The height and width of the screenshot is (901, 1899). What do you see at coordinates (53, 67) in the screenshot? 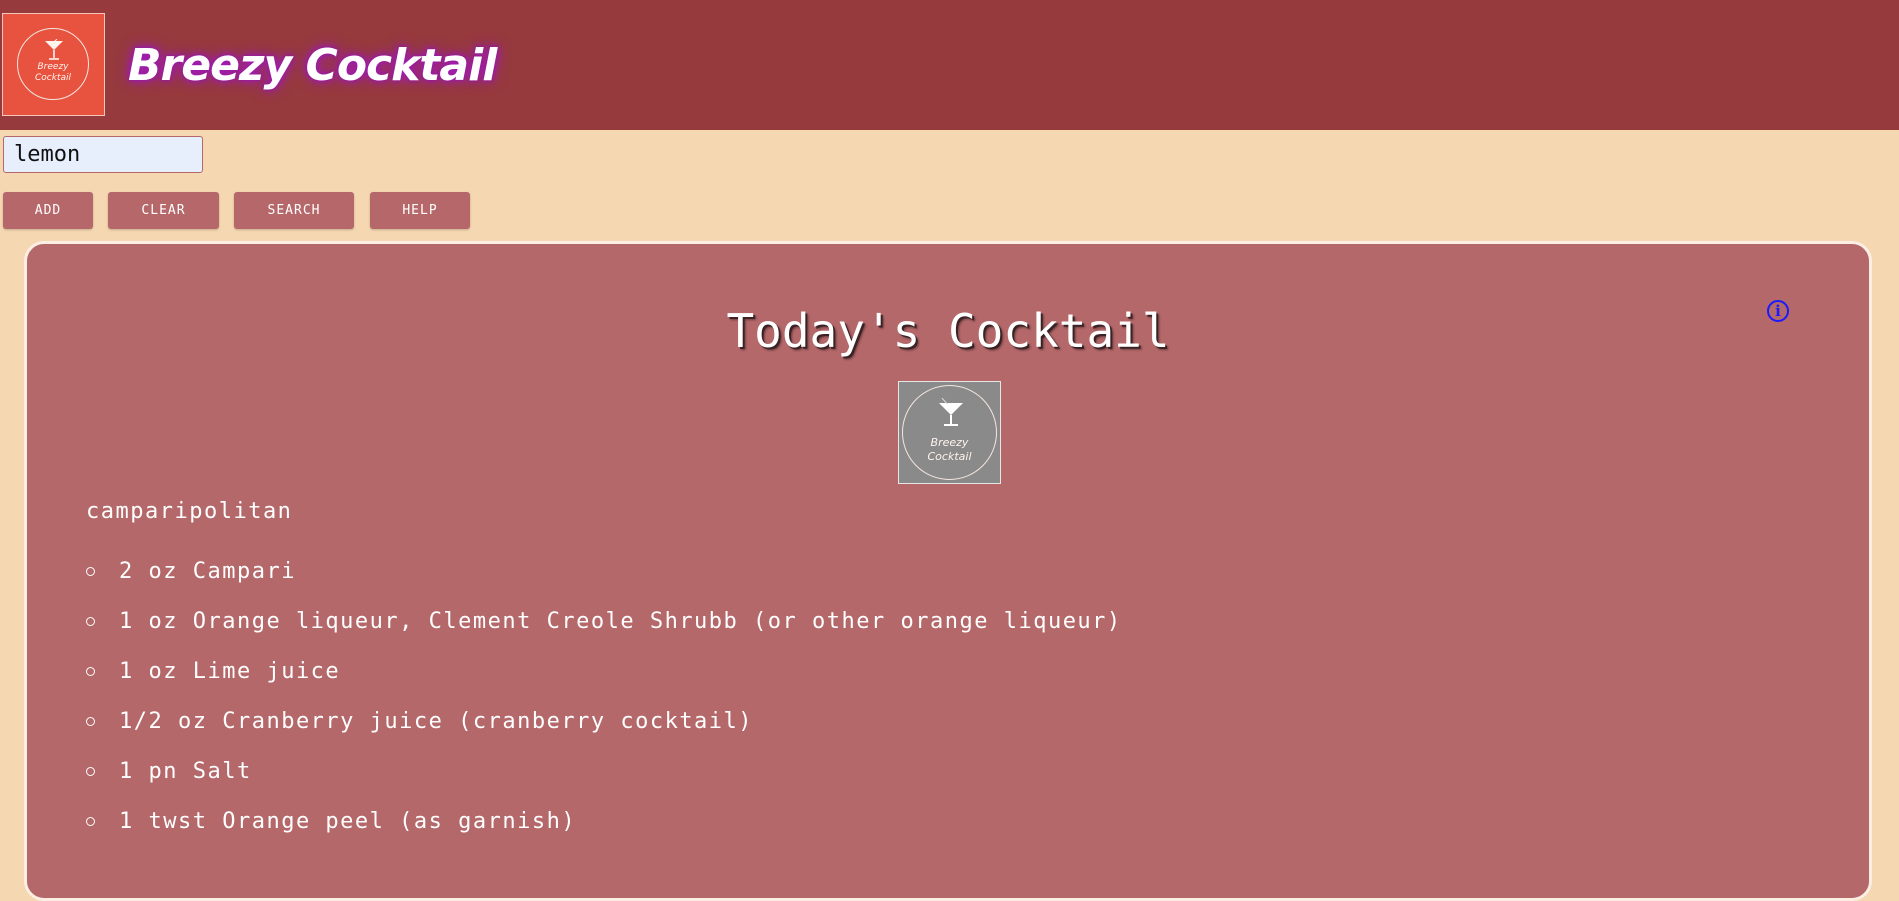
I see `logo-text-line1: Breezy` at bounding box center [53, 67].